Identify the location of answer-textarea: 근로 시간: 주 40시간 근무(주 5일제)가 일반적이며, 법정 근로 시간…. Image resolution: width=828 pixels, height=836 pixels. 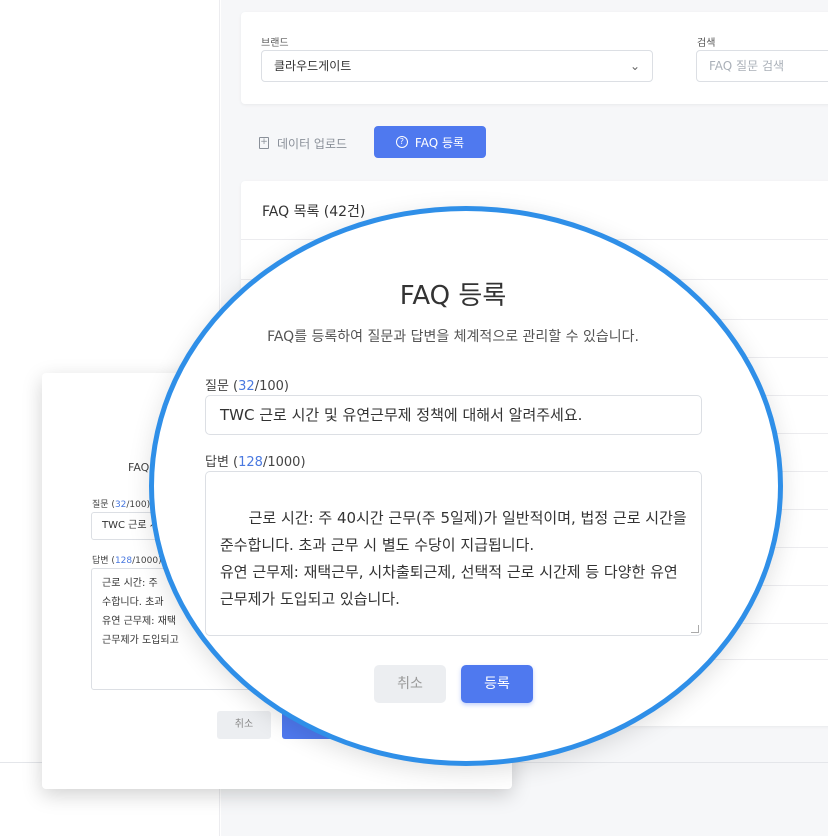
(453, 553).